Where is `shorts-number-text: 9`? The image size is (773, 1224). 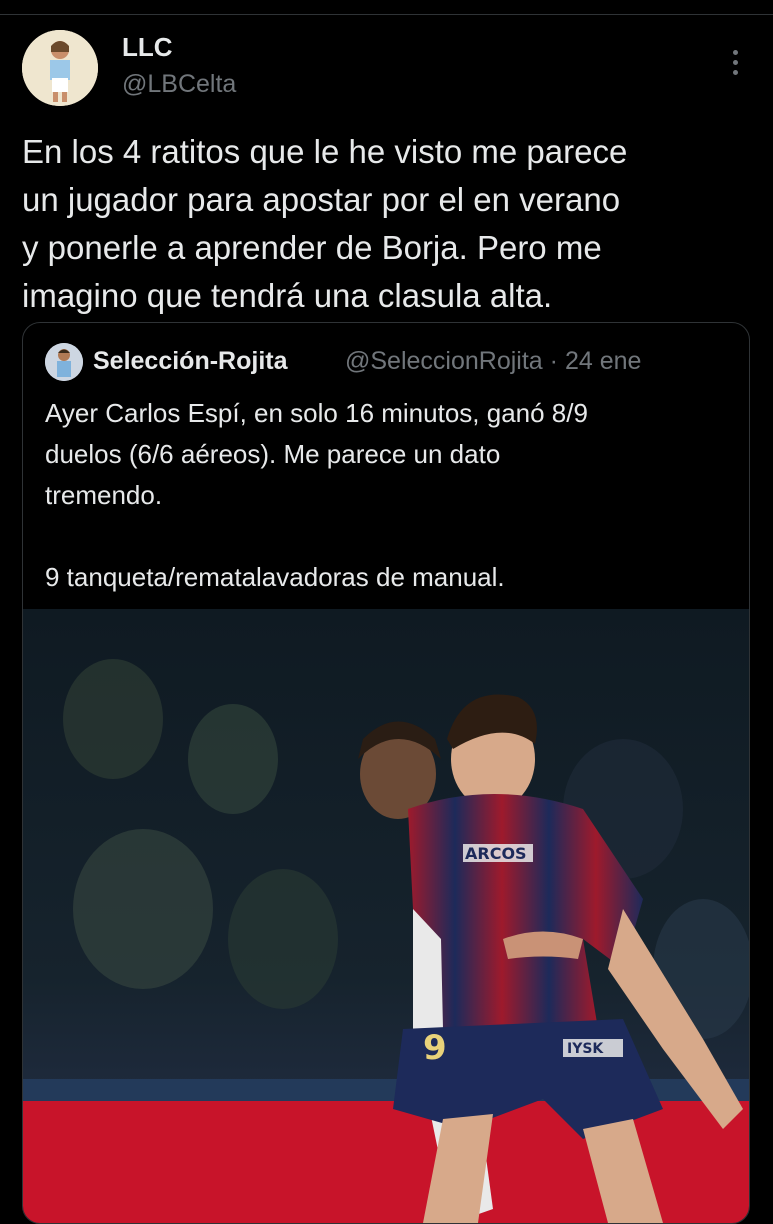
shorts-number-text: 9 is located at coordinates (435, 1048).